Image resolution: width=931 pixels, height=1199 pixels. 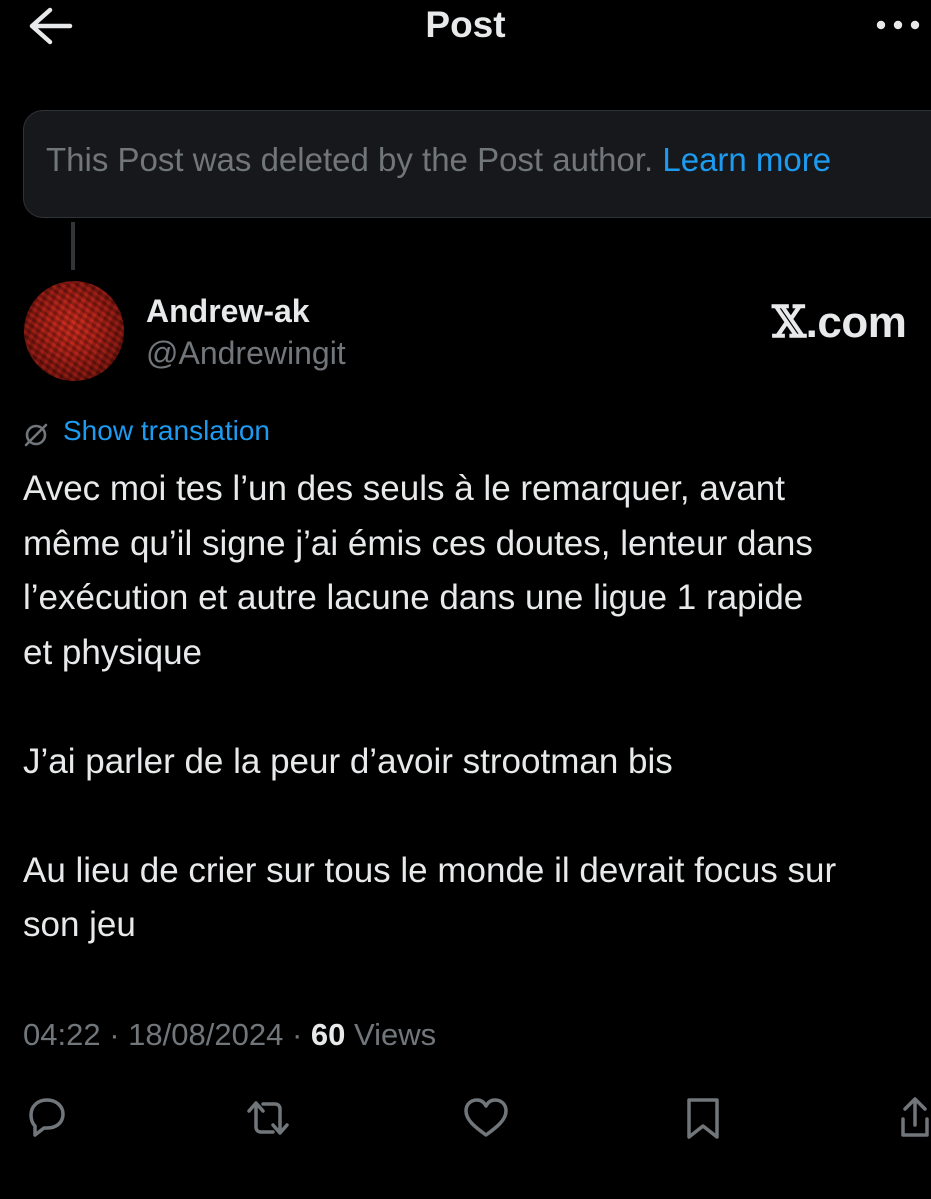 I want to click on reply-icon, so click(x=47, y=1117).